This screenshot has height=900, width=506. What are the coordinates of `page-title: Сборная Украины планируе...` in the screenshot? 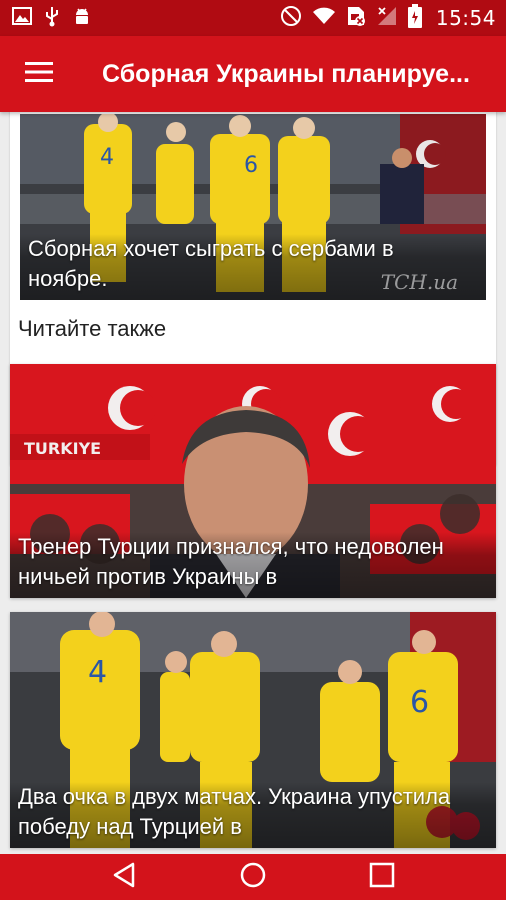 It's located at (286, 73).